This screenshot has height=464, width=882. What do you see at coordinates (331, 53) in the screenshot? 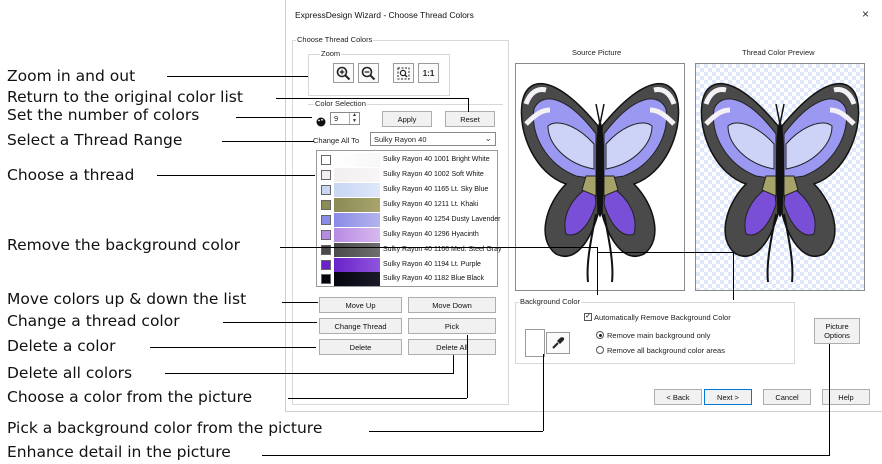
I see `zoom-label: Zoom` at bounding box center [331, 53].